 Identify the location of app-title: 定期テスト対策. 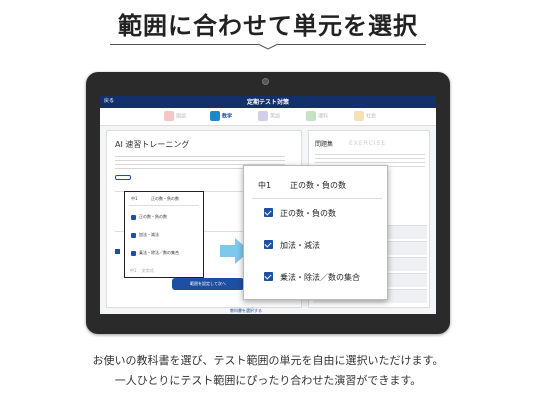
(267, 102).